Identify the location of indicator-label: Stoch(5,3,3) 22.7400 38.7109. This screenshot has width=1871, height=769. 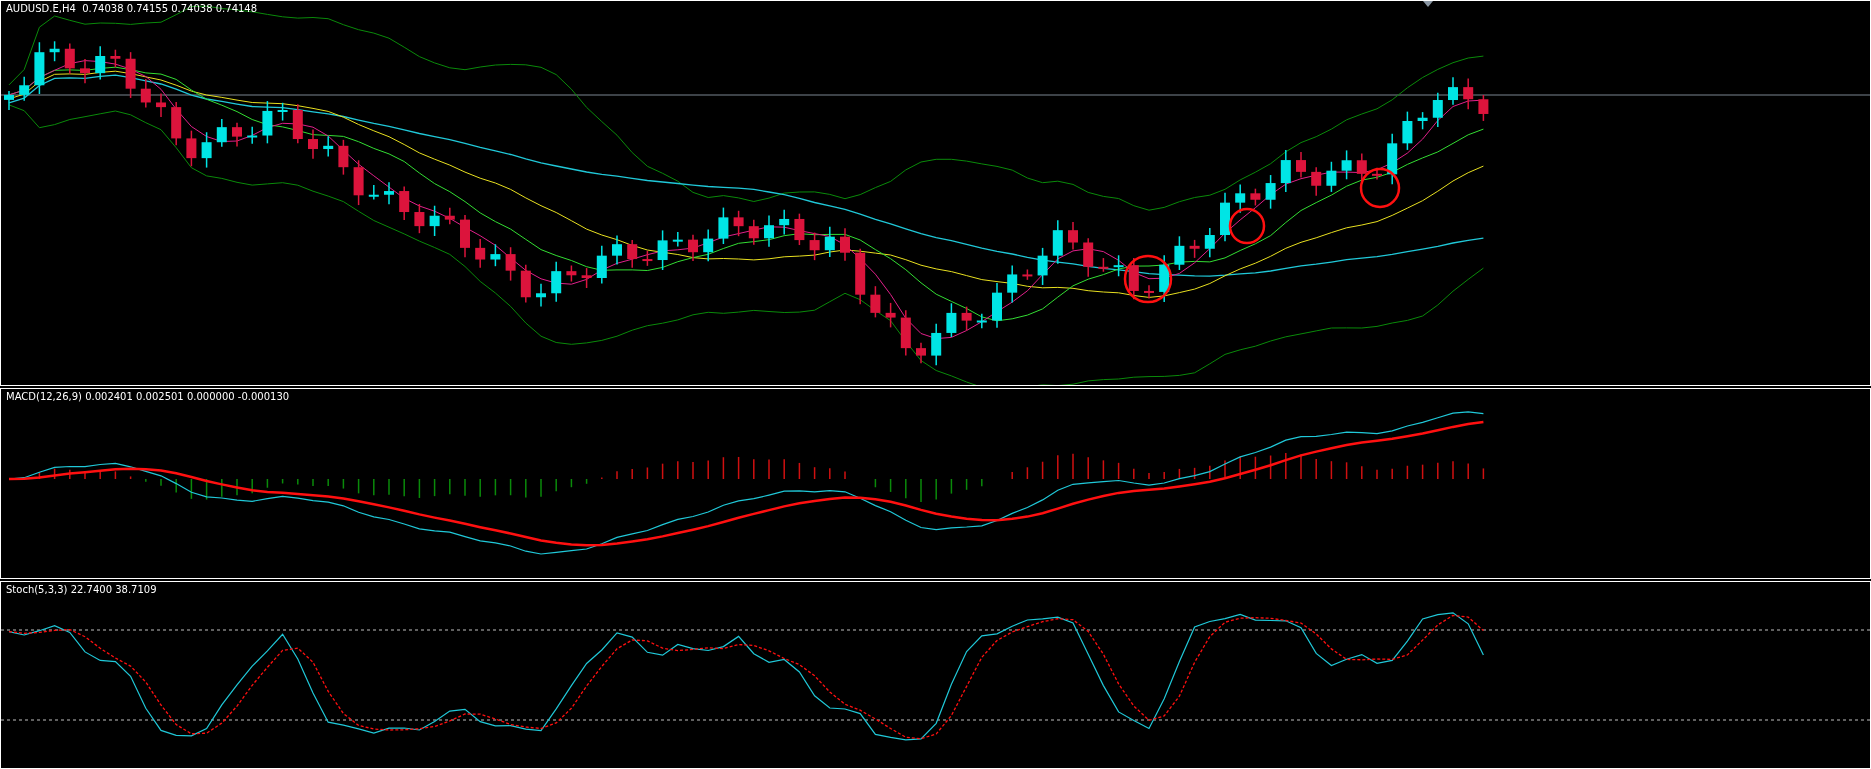
(81, 589).